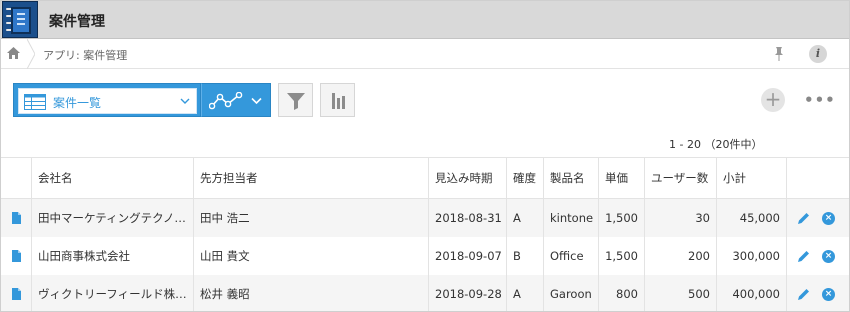  What do you see at coordinates (779, 54) in the screenshot?
I see `pin-icon` at bounding box center [779, 54].